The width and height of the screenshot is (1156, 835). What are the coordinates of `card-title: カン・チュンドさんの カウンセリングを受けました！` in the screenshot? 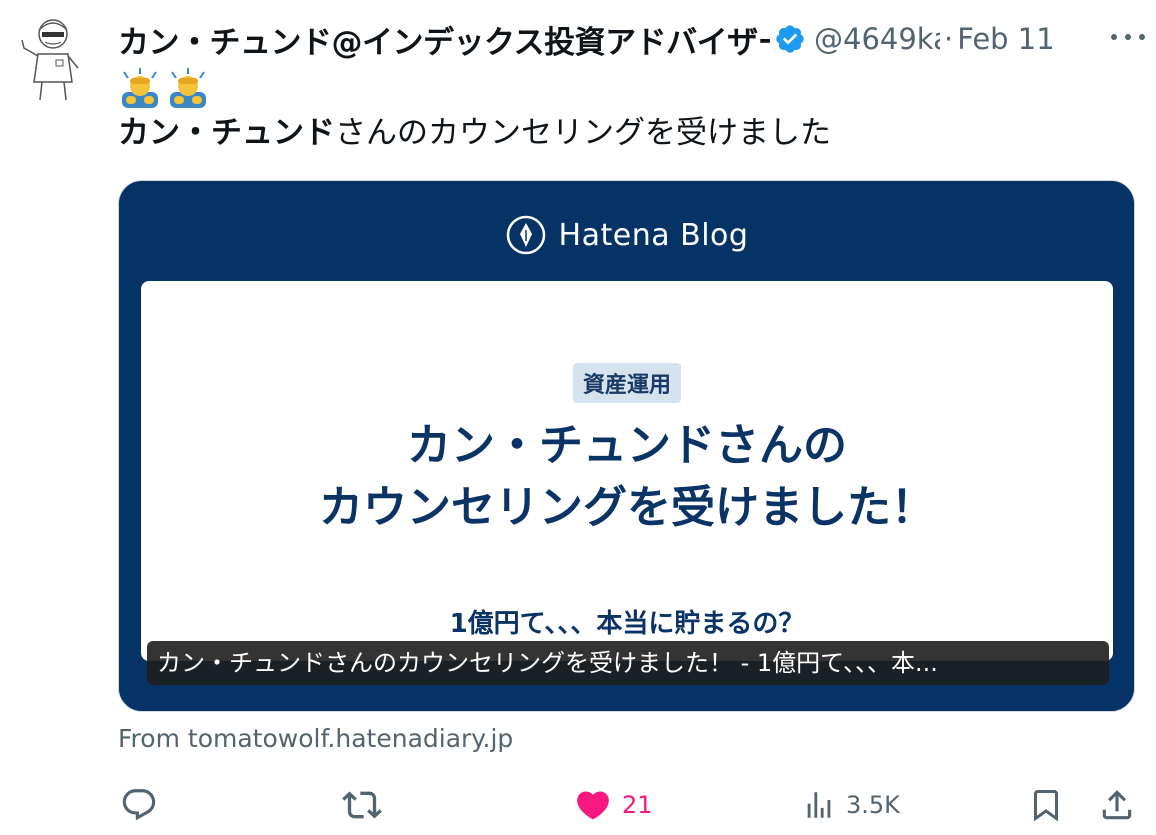 It's located at (627, 477).